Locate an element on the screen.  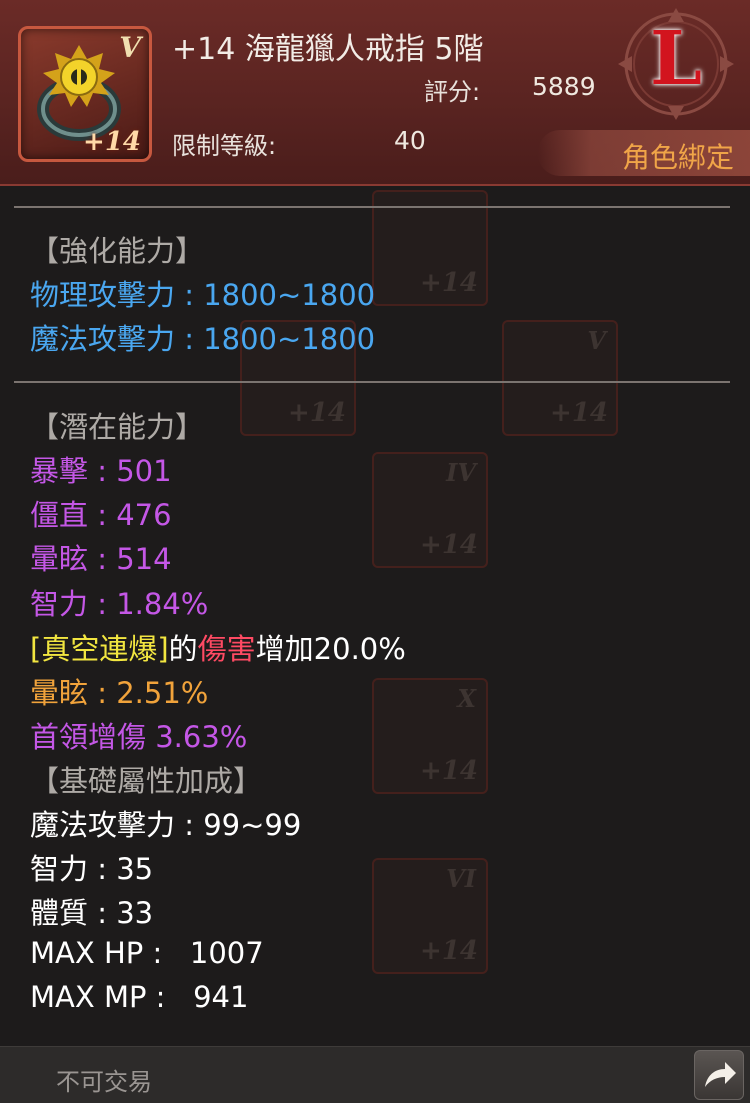
share-button is located at coordinates (719, 1075).